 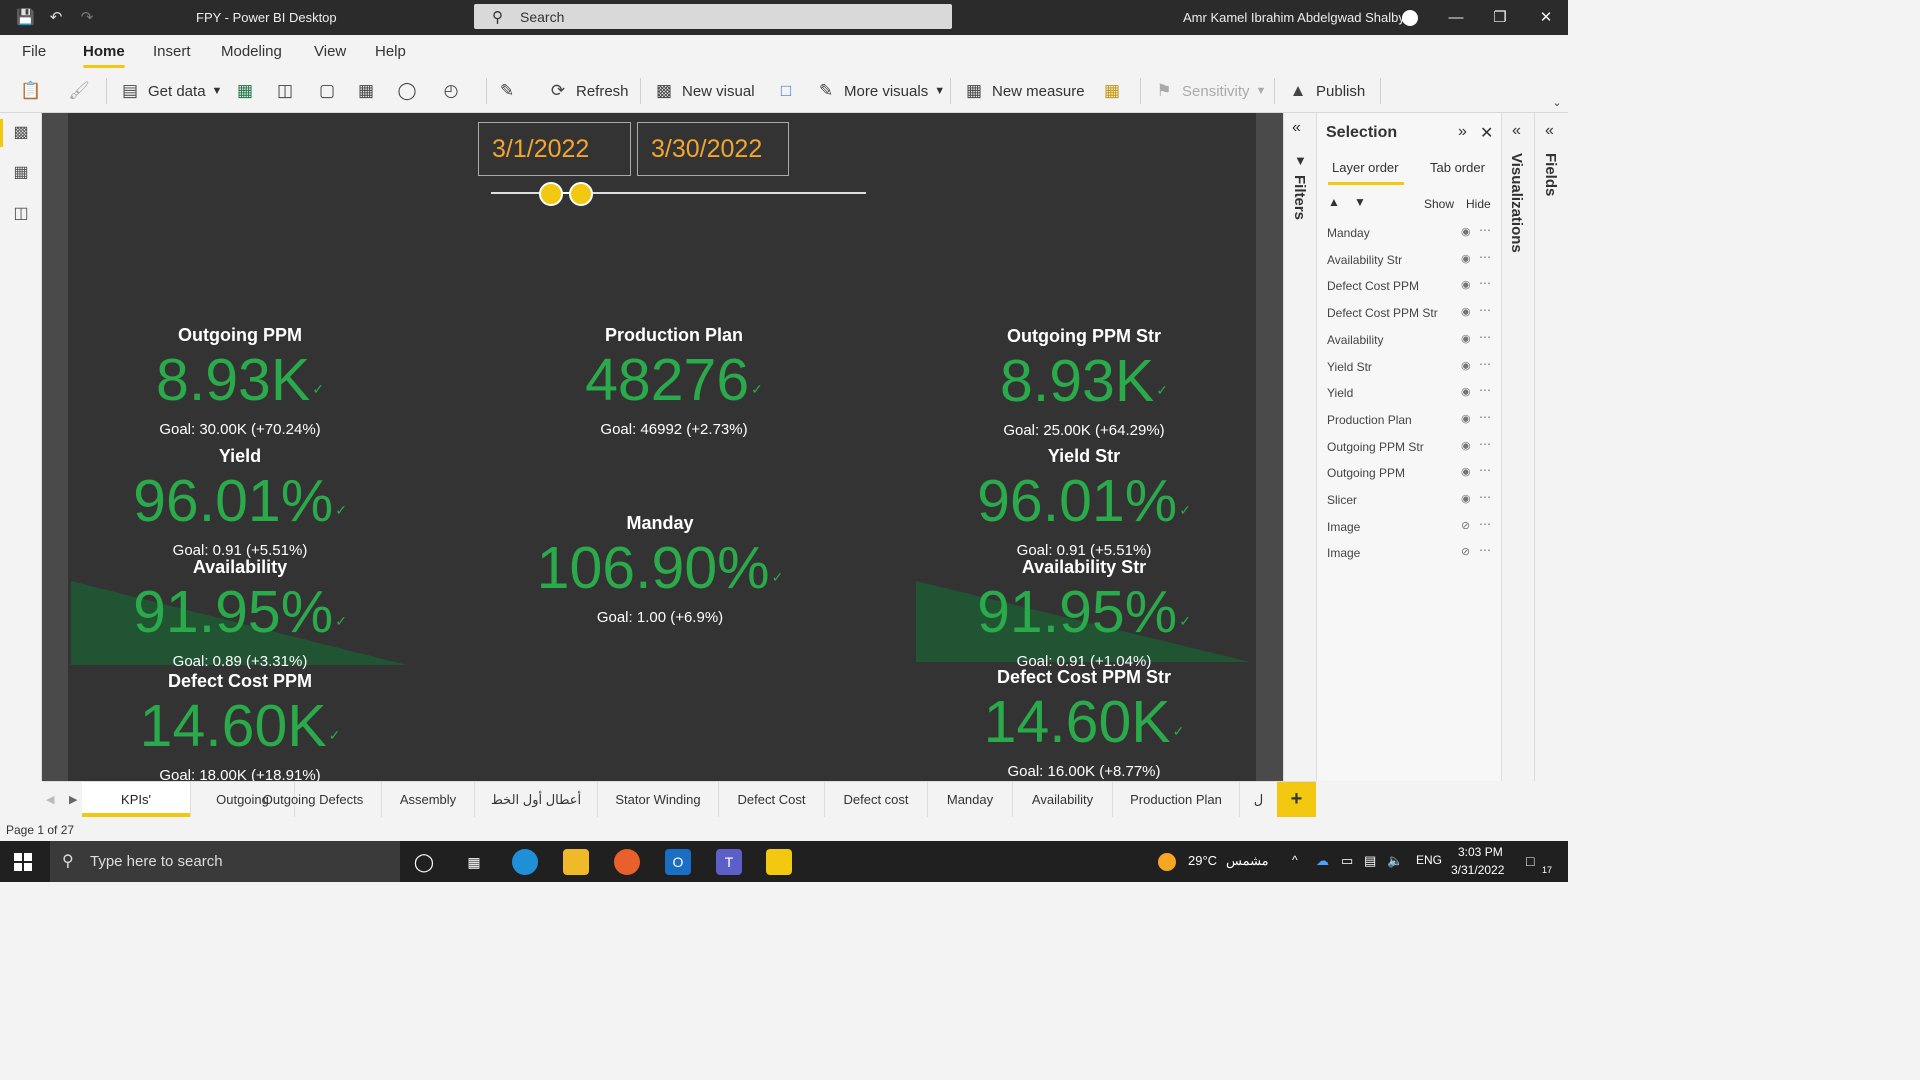 I want to click on windows-start-button, so click(x=23, y=862).